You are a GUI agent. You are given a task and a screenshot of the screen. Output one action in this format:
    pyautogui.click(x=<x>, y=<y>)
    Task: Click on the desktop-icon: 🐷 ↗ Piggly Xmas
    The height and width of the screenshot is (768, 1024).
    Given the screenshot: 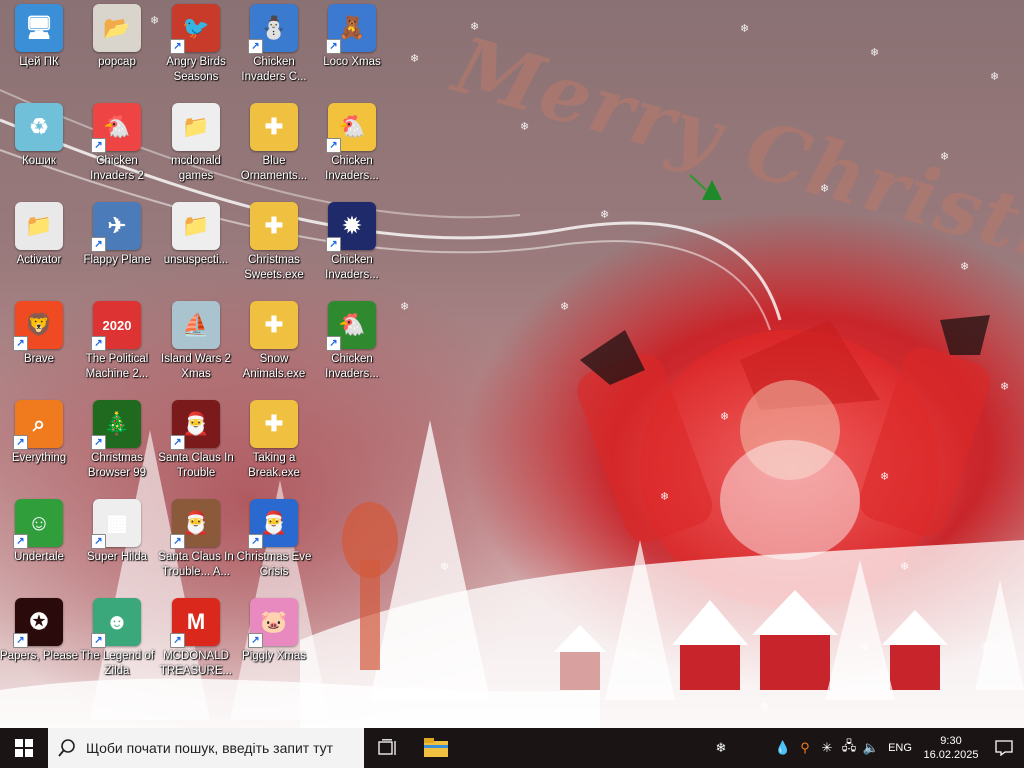 What is the action you would take?
    pyautogui.click(x=274, y=646)
    